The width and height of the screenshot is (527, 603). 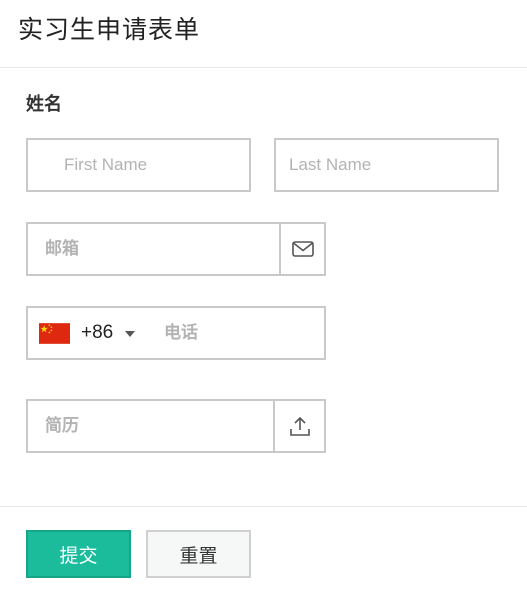 I want to click on email-input, so click(x=154, y=249).